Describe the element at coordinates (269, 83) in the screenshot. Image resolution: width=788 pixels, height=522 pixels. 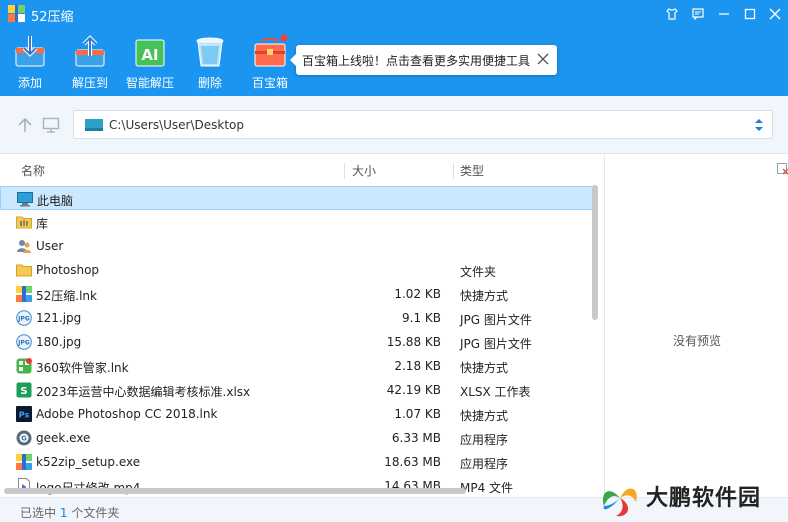
I see `toolbox-label: 百宝箱` at that location.